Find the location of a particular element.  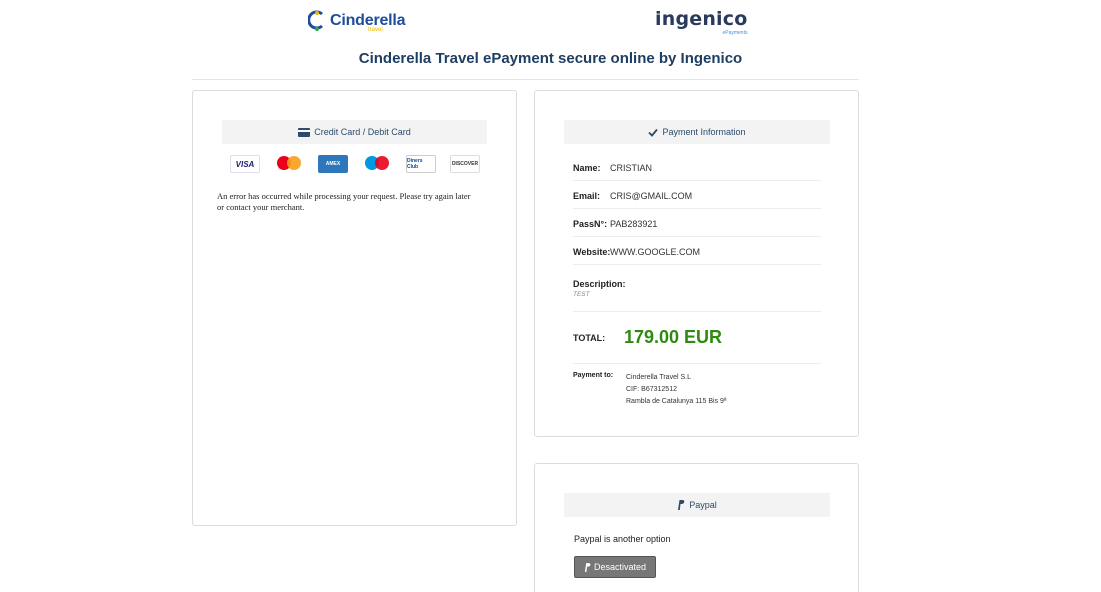

maestro-logo is located at coordinates (377, 164).